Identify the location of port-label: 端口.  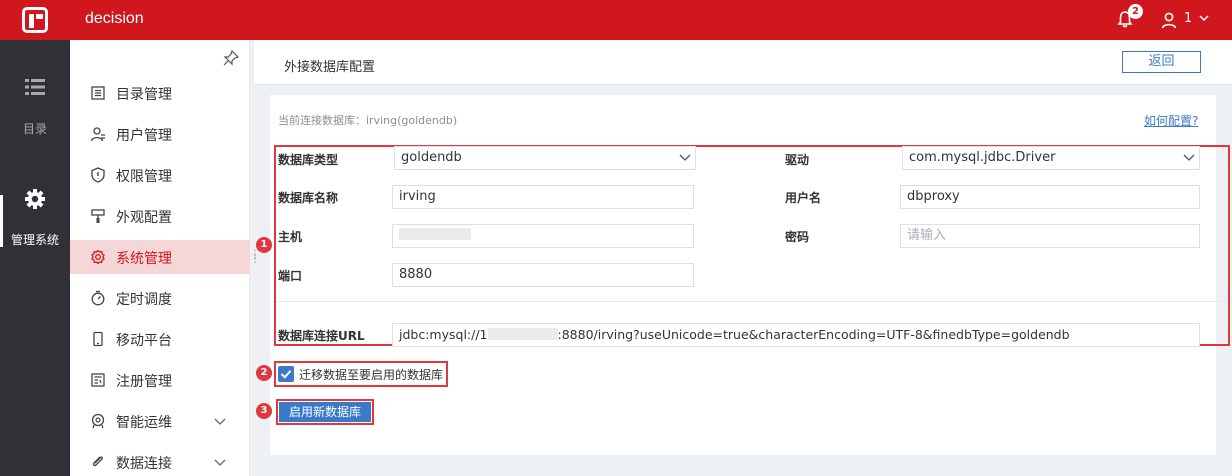
(290, 276).